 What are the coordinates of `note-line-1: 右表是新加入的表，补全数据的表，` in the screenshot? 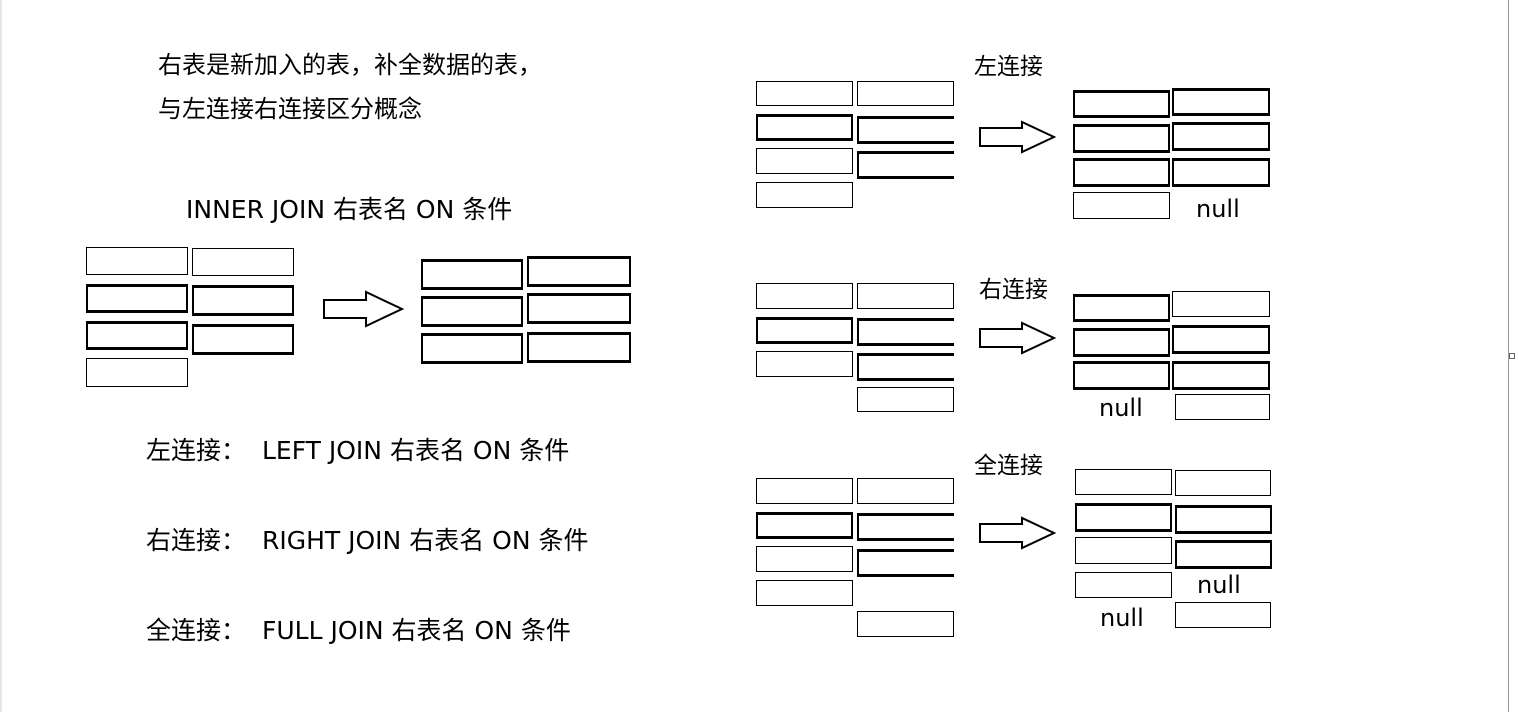 It's located at (350, 65).